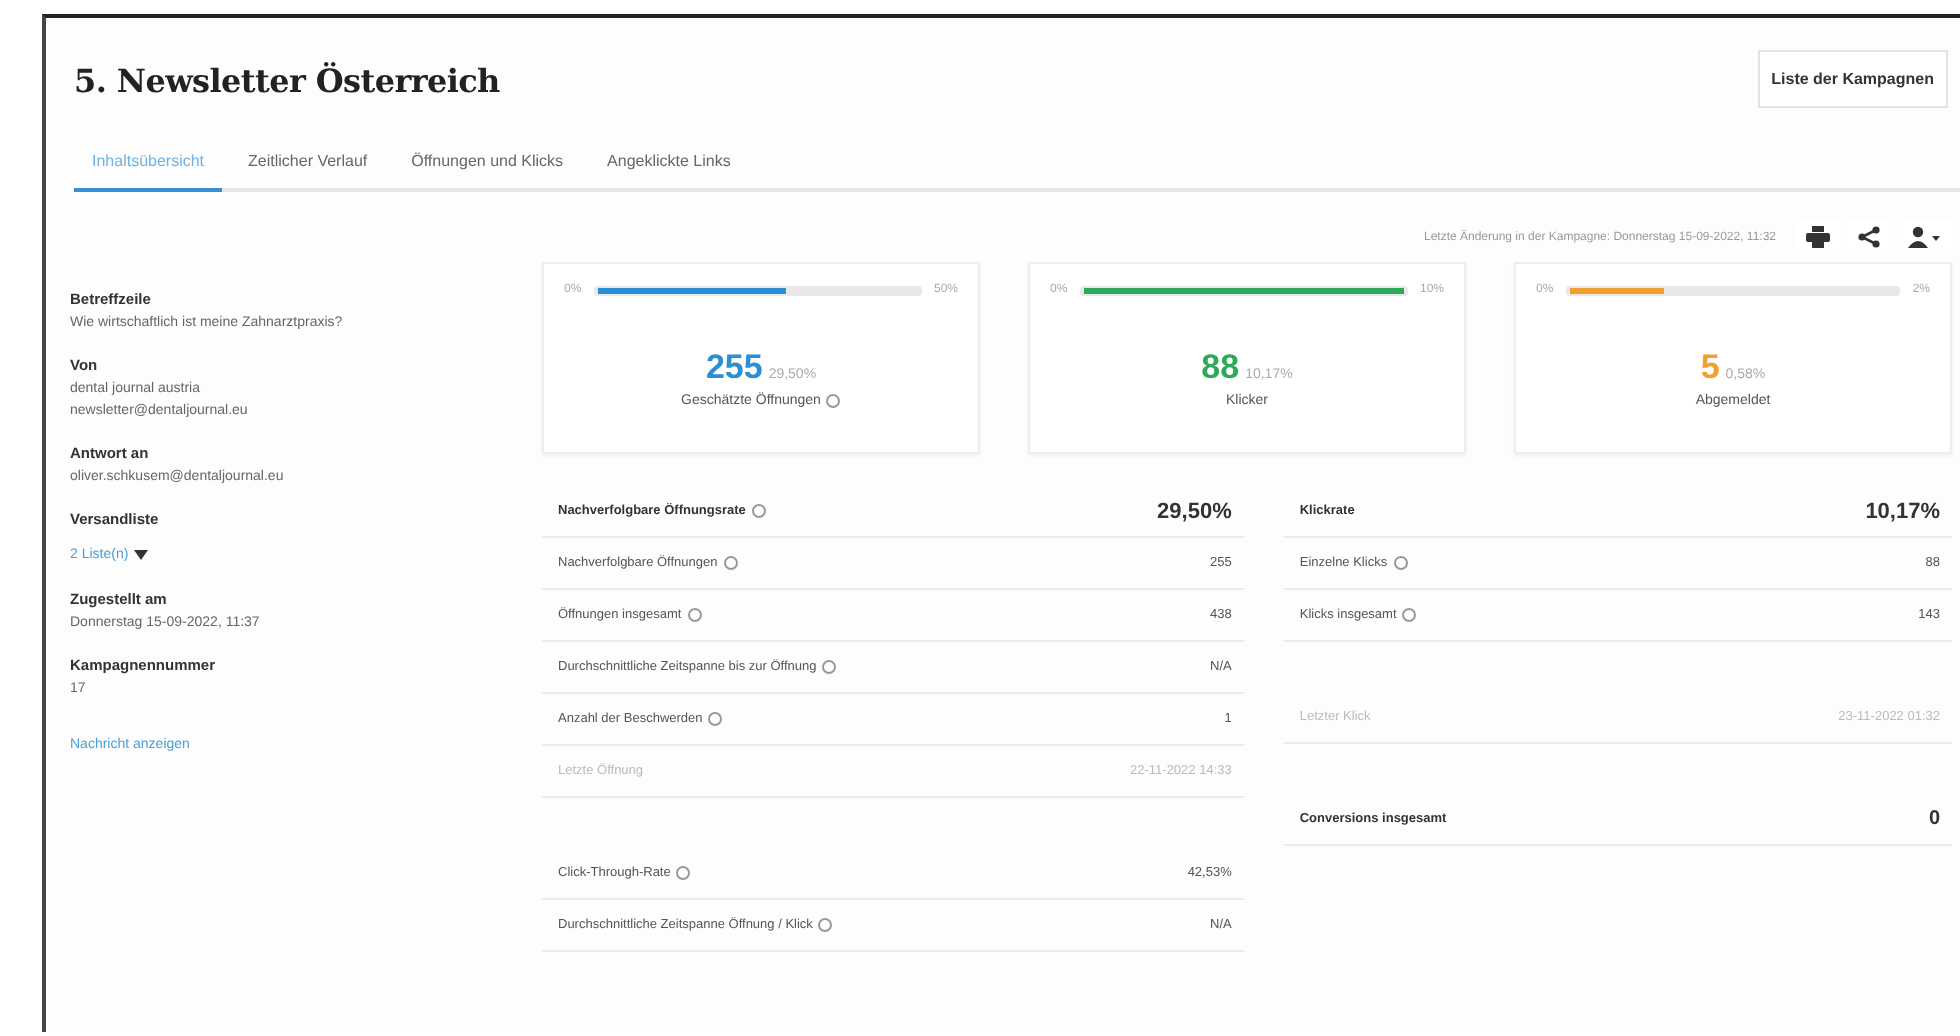 This screenshot has height=1036, width=1960. What do you see at coordinates (1902, 511) in the screenshot?
I see `stat-value: 10,17%` at bounding box center [1902, 511].